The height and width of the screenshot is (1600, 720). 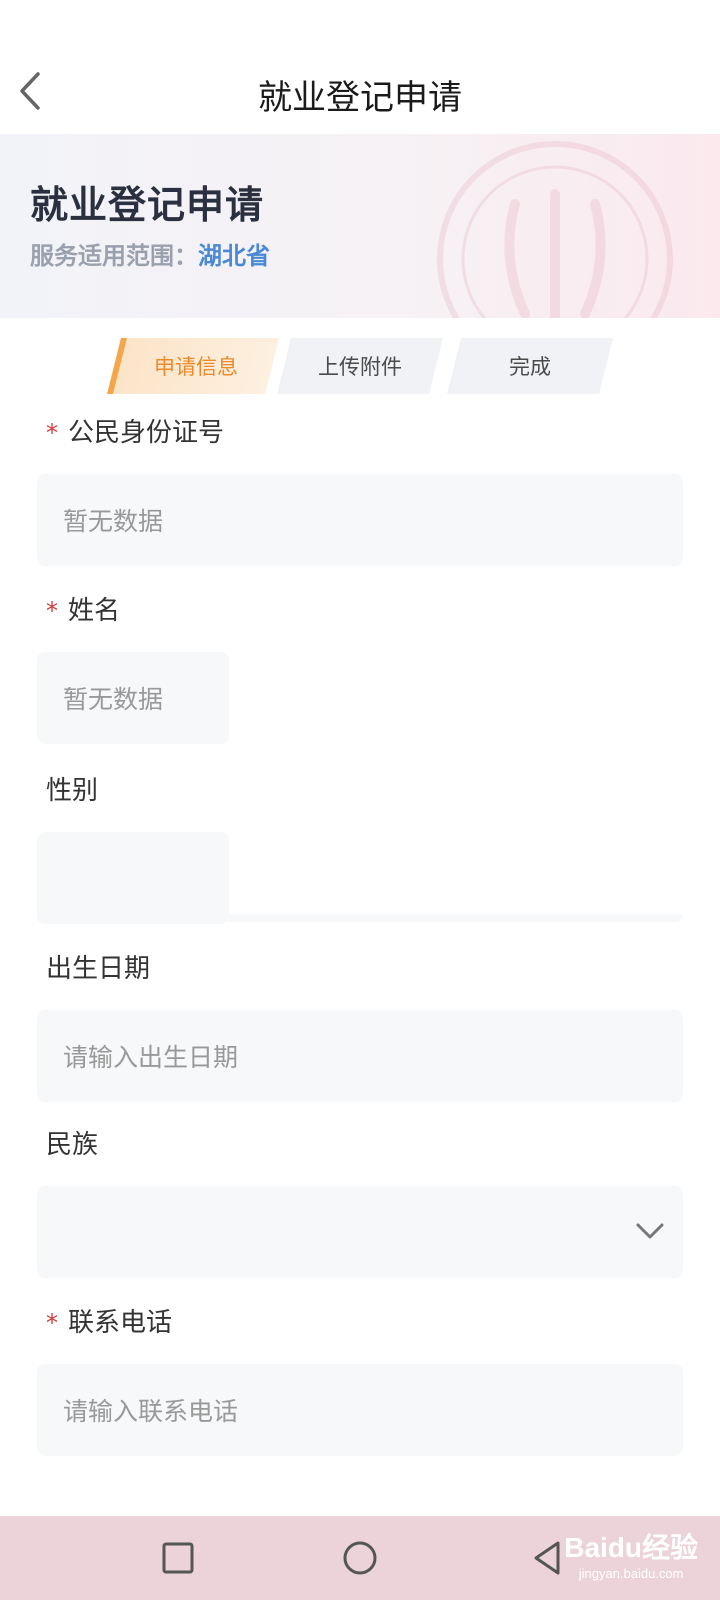 I want to click on id-number-value: 暂无数据, so click(x=113, y=521).